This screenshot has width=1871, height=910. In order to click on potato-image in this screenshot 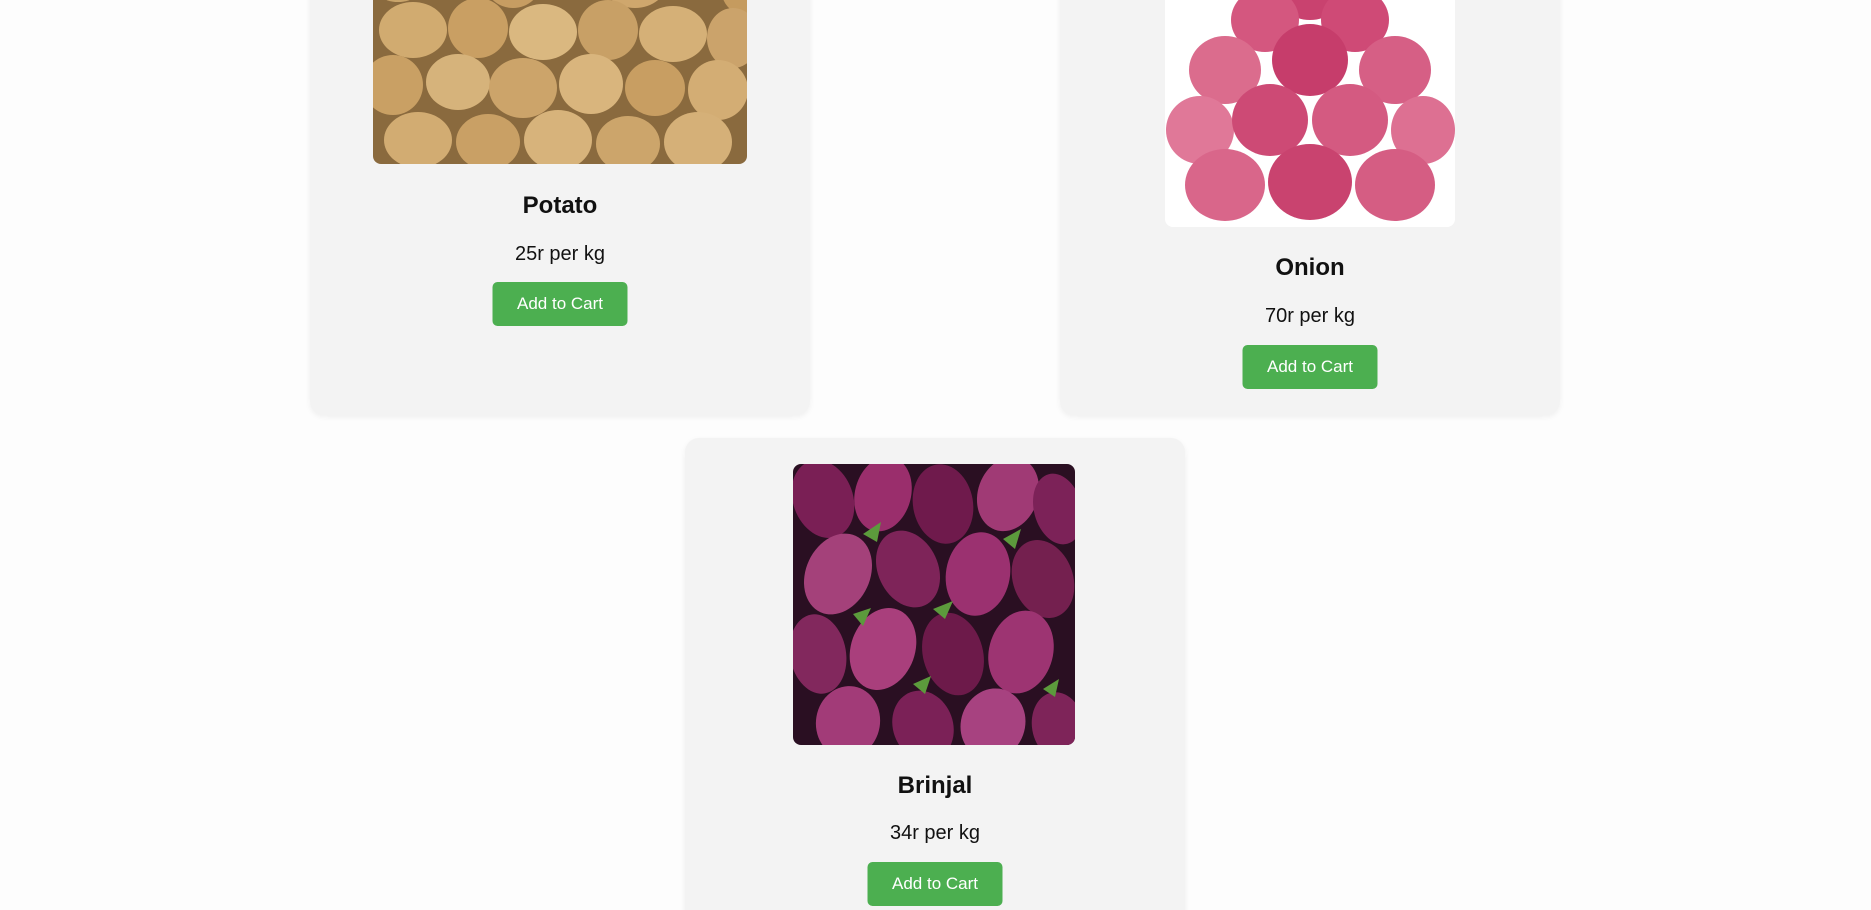, I will do `click(560, 82)`.